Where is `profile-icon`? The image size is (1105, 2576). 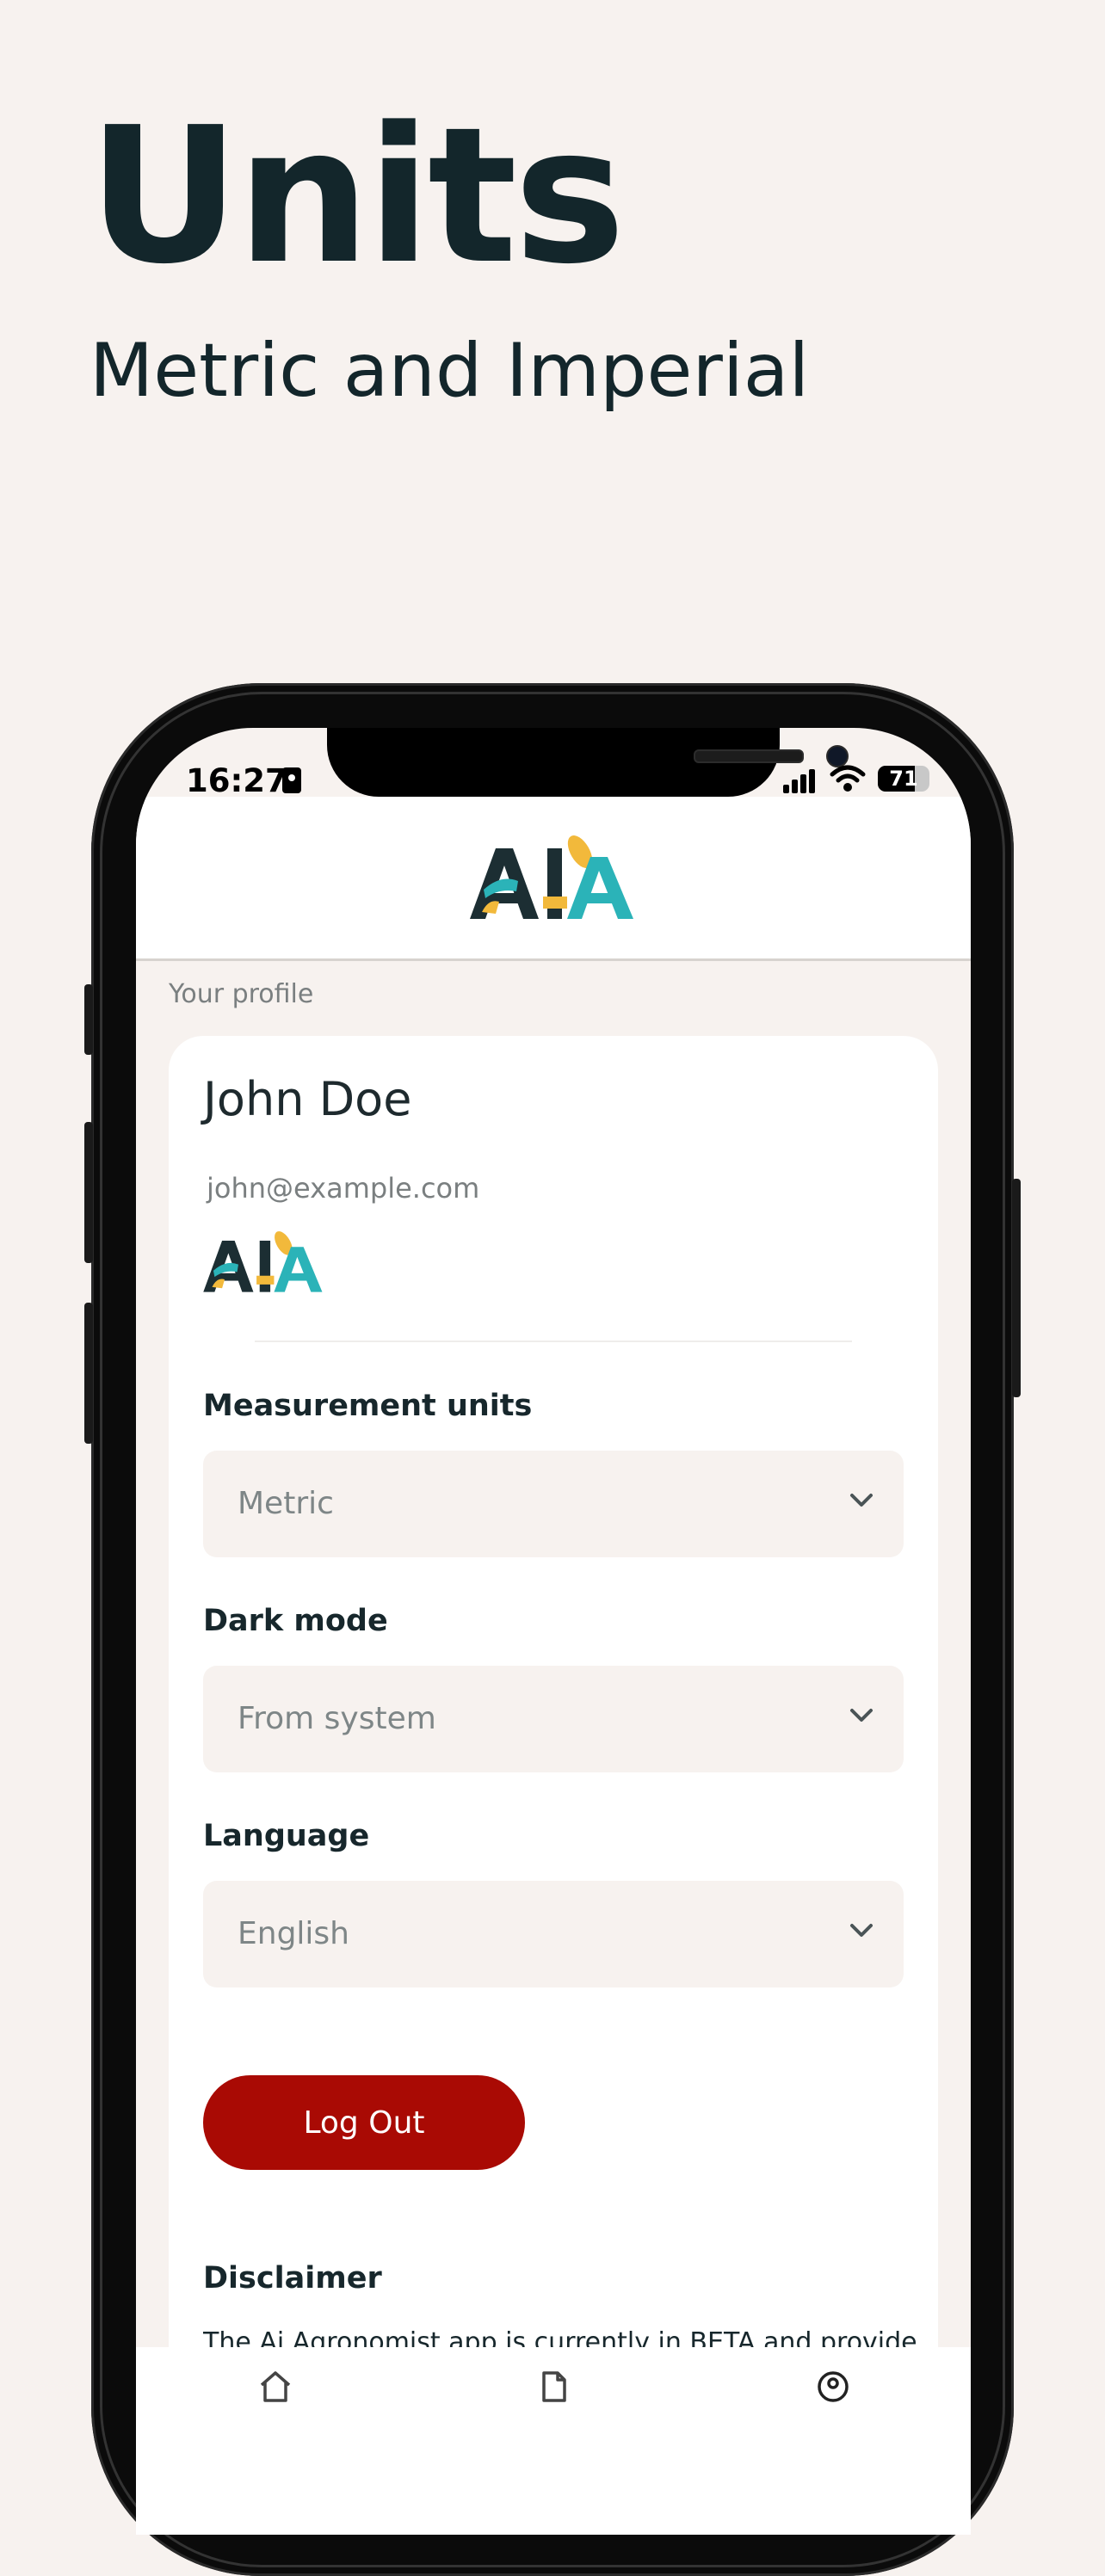 profile-icon is located at coordinates (833, 2387).